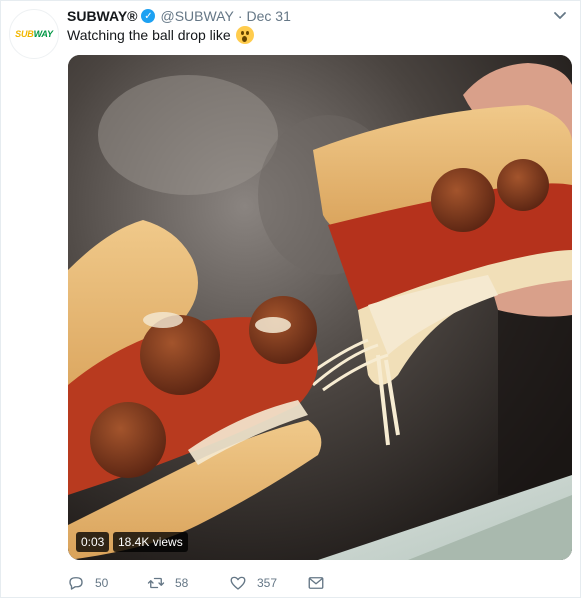  I want to click on heart-icon, so click(238, 583).